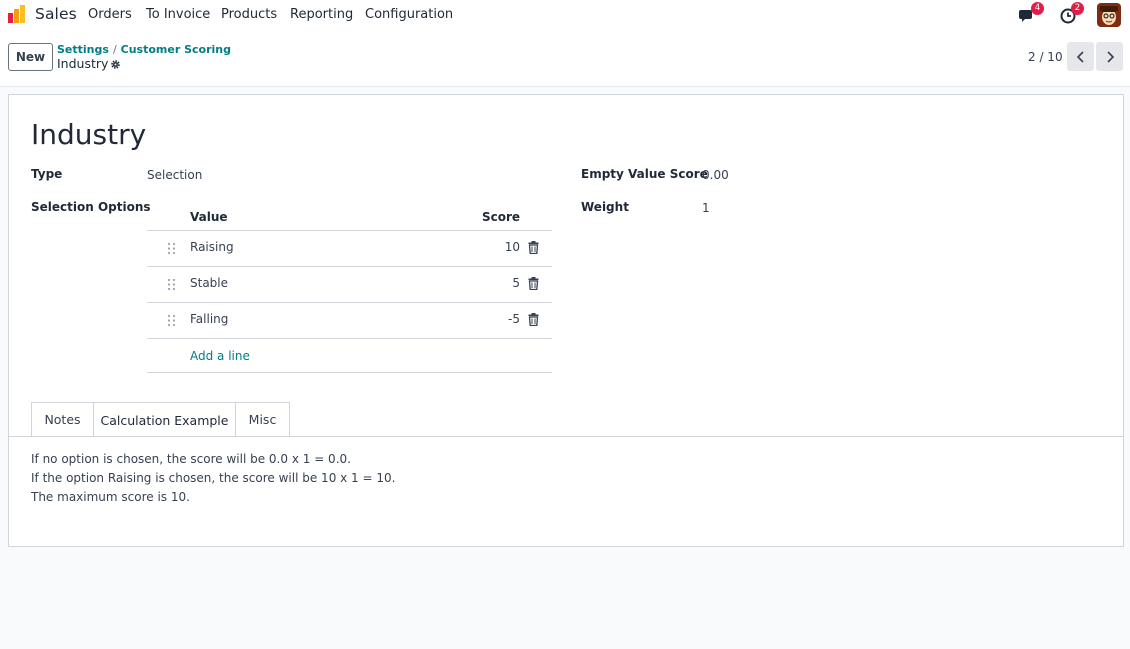 This screenshot has height=649, width=1130. I want to click on gear-icon, so click(115, 64).